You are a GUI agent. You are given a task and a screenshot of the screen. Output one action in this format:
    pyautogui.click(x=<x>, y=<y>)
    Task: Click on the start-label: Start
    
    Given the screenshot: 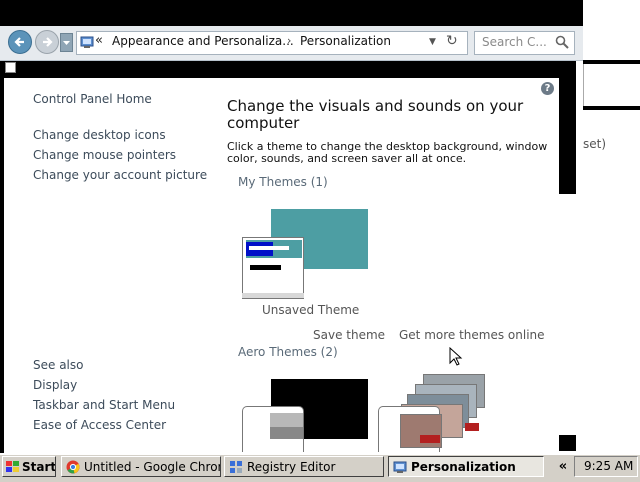 What is the action you would take?
    pyautogui.click(x=39, y=467)
    